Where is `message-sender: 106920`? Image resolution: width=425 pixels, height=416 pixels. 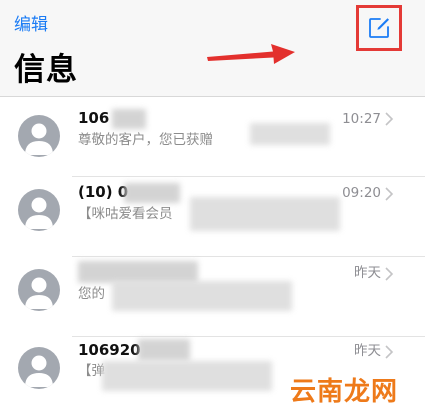 message-sender: 106920 is located at coordinates (109, 350).